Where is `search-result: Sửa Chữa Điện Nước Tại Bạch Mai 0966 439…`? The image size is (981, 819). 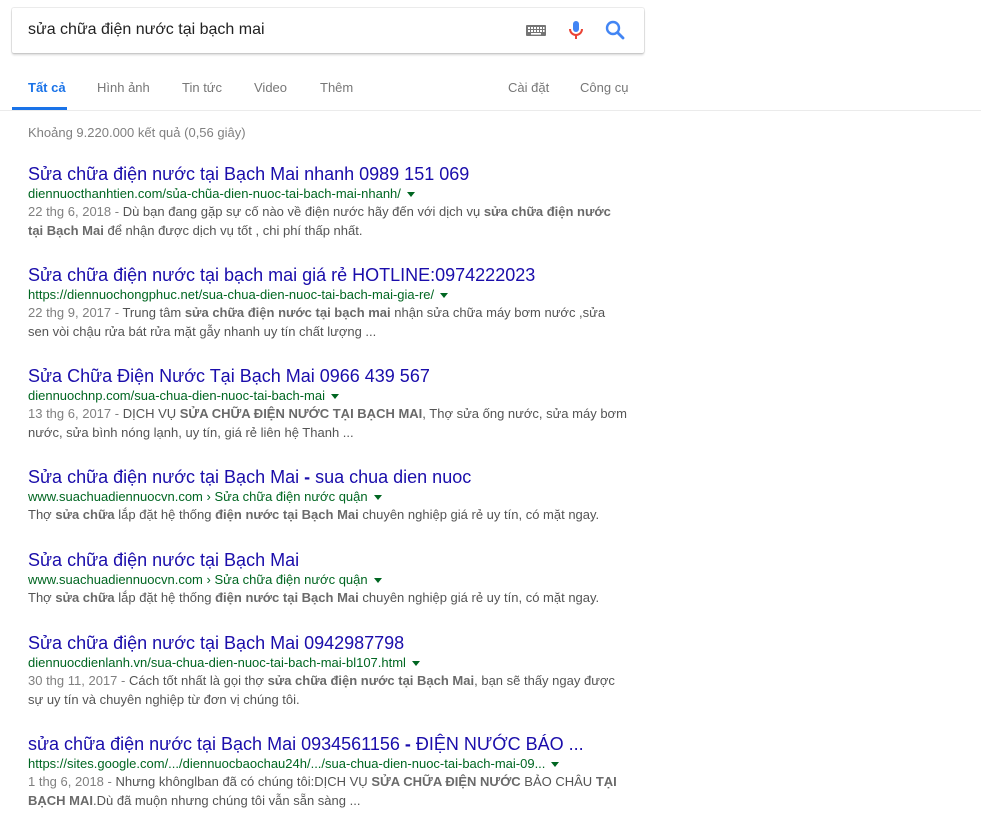
search-result: Sửa Chữa Điện Nước Tại Bạch Mai 0966 439… is located at coordinates (328, 403).